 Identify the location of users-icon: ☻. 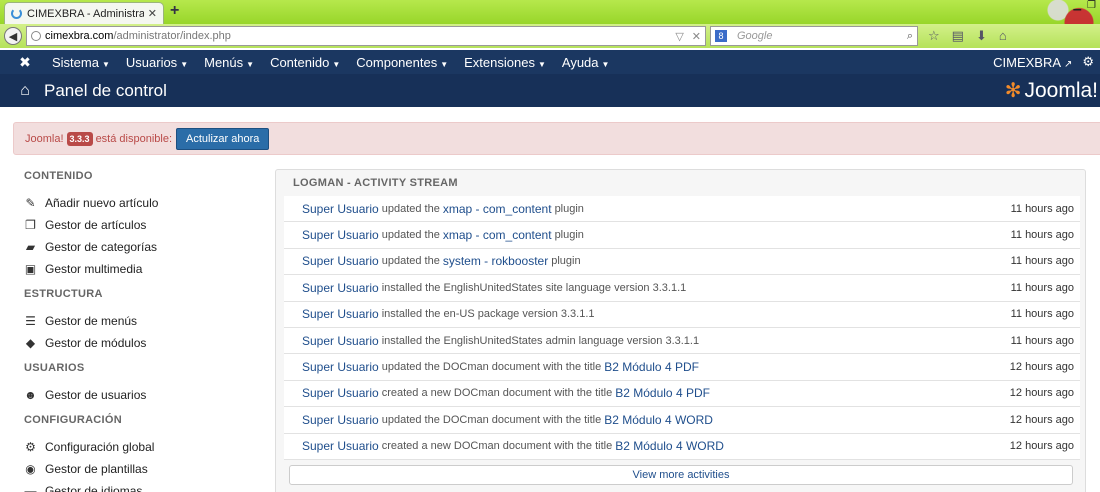
(30, 395).